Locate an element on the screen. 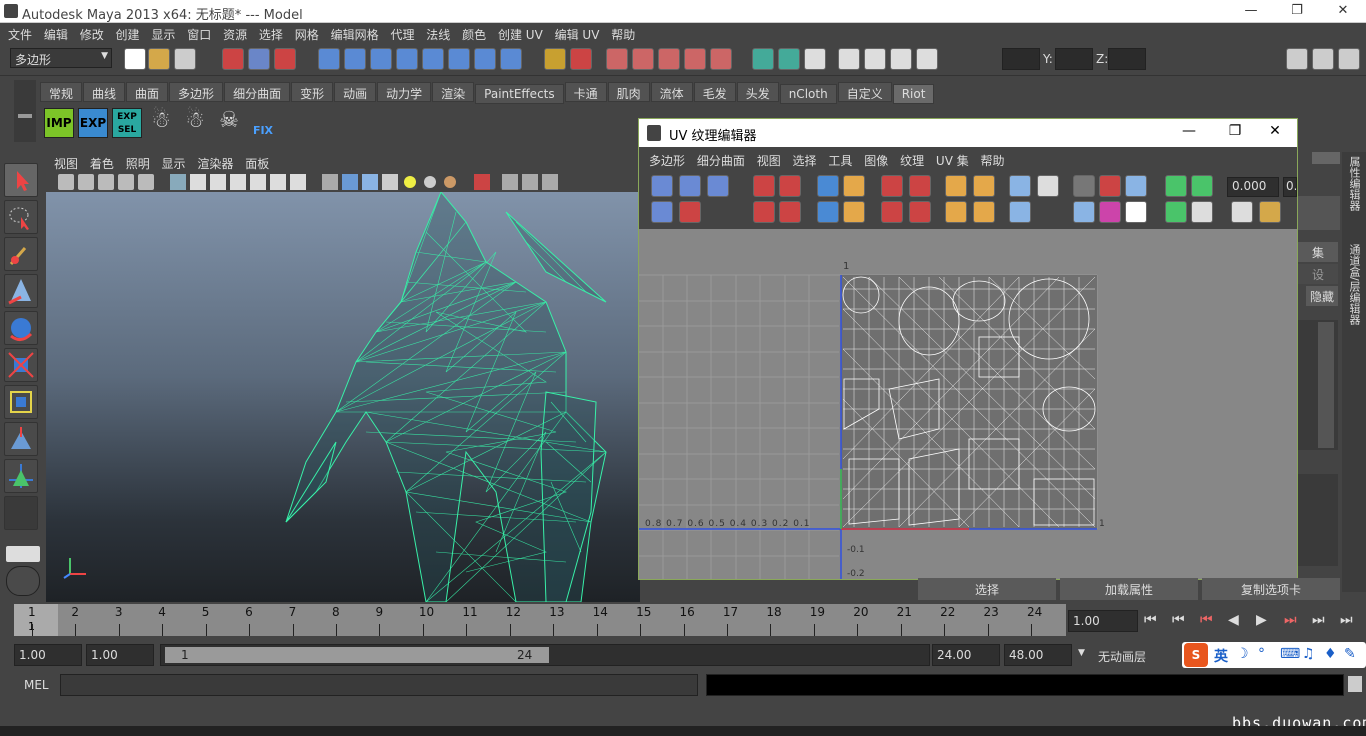 The height and width of the screenshot is (736, 1366). shelf-tab-deformation: 变形 is located at coordinates (312, 92).